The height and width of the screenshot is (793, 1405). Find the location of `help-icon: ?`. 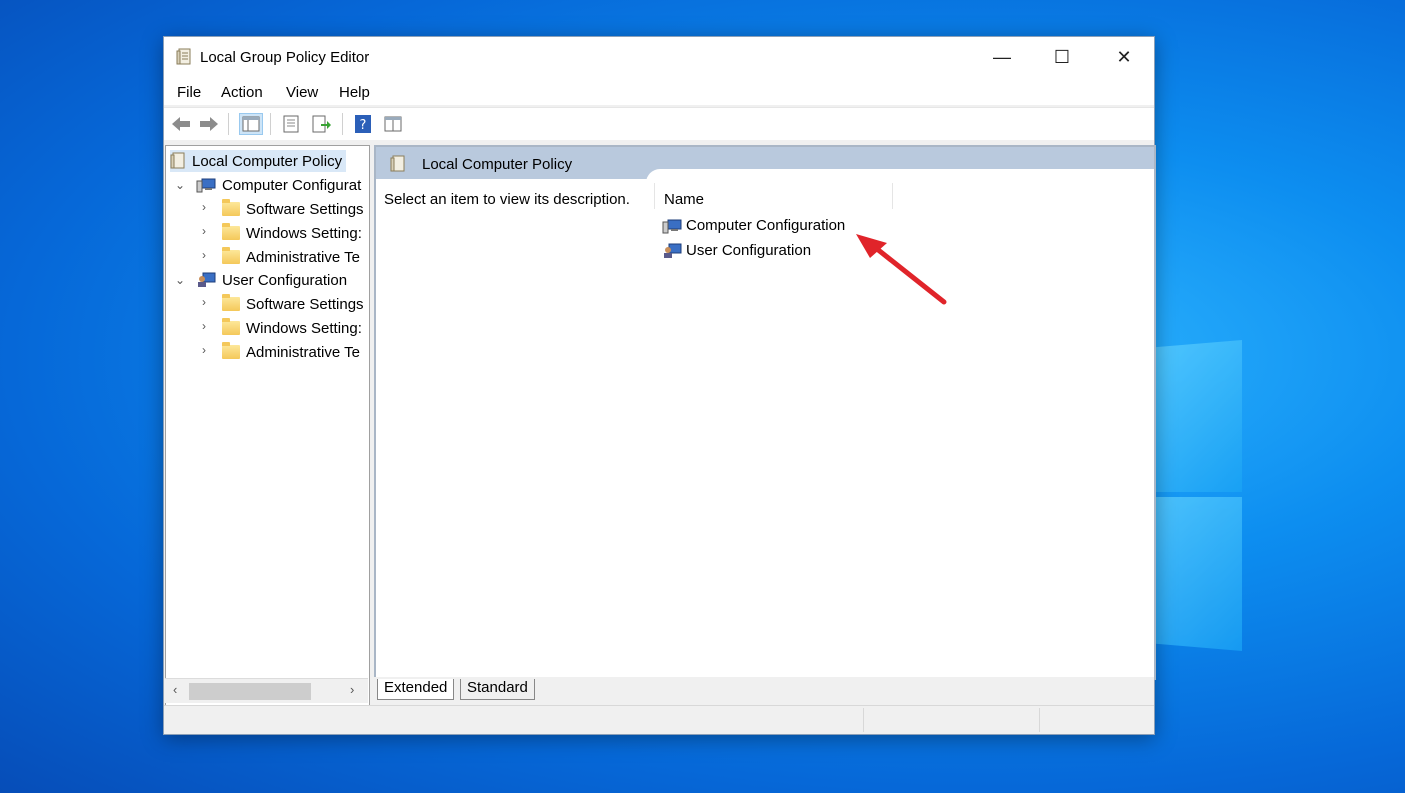

help-icon: ? is located at coordinates (363, 124).